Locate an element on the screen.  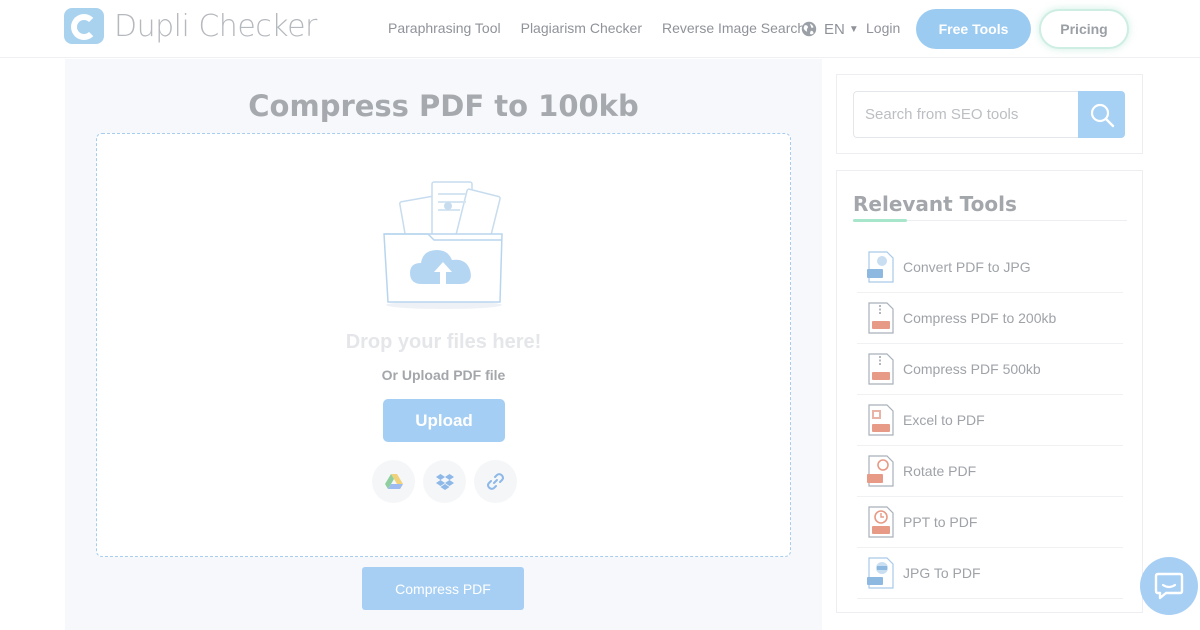
free-tools-button: Free Tools is located at coordinates (973, 29).